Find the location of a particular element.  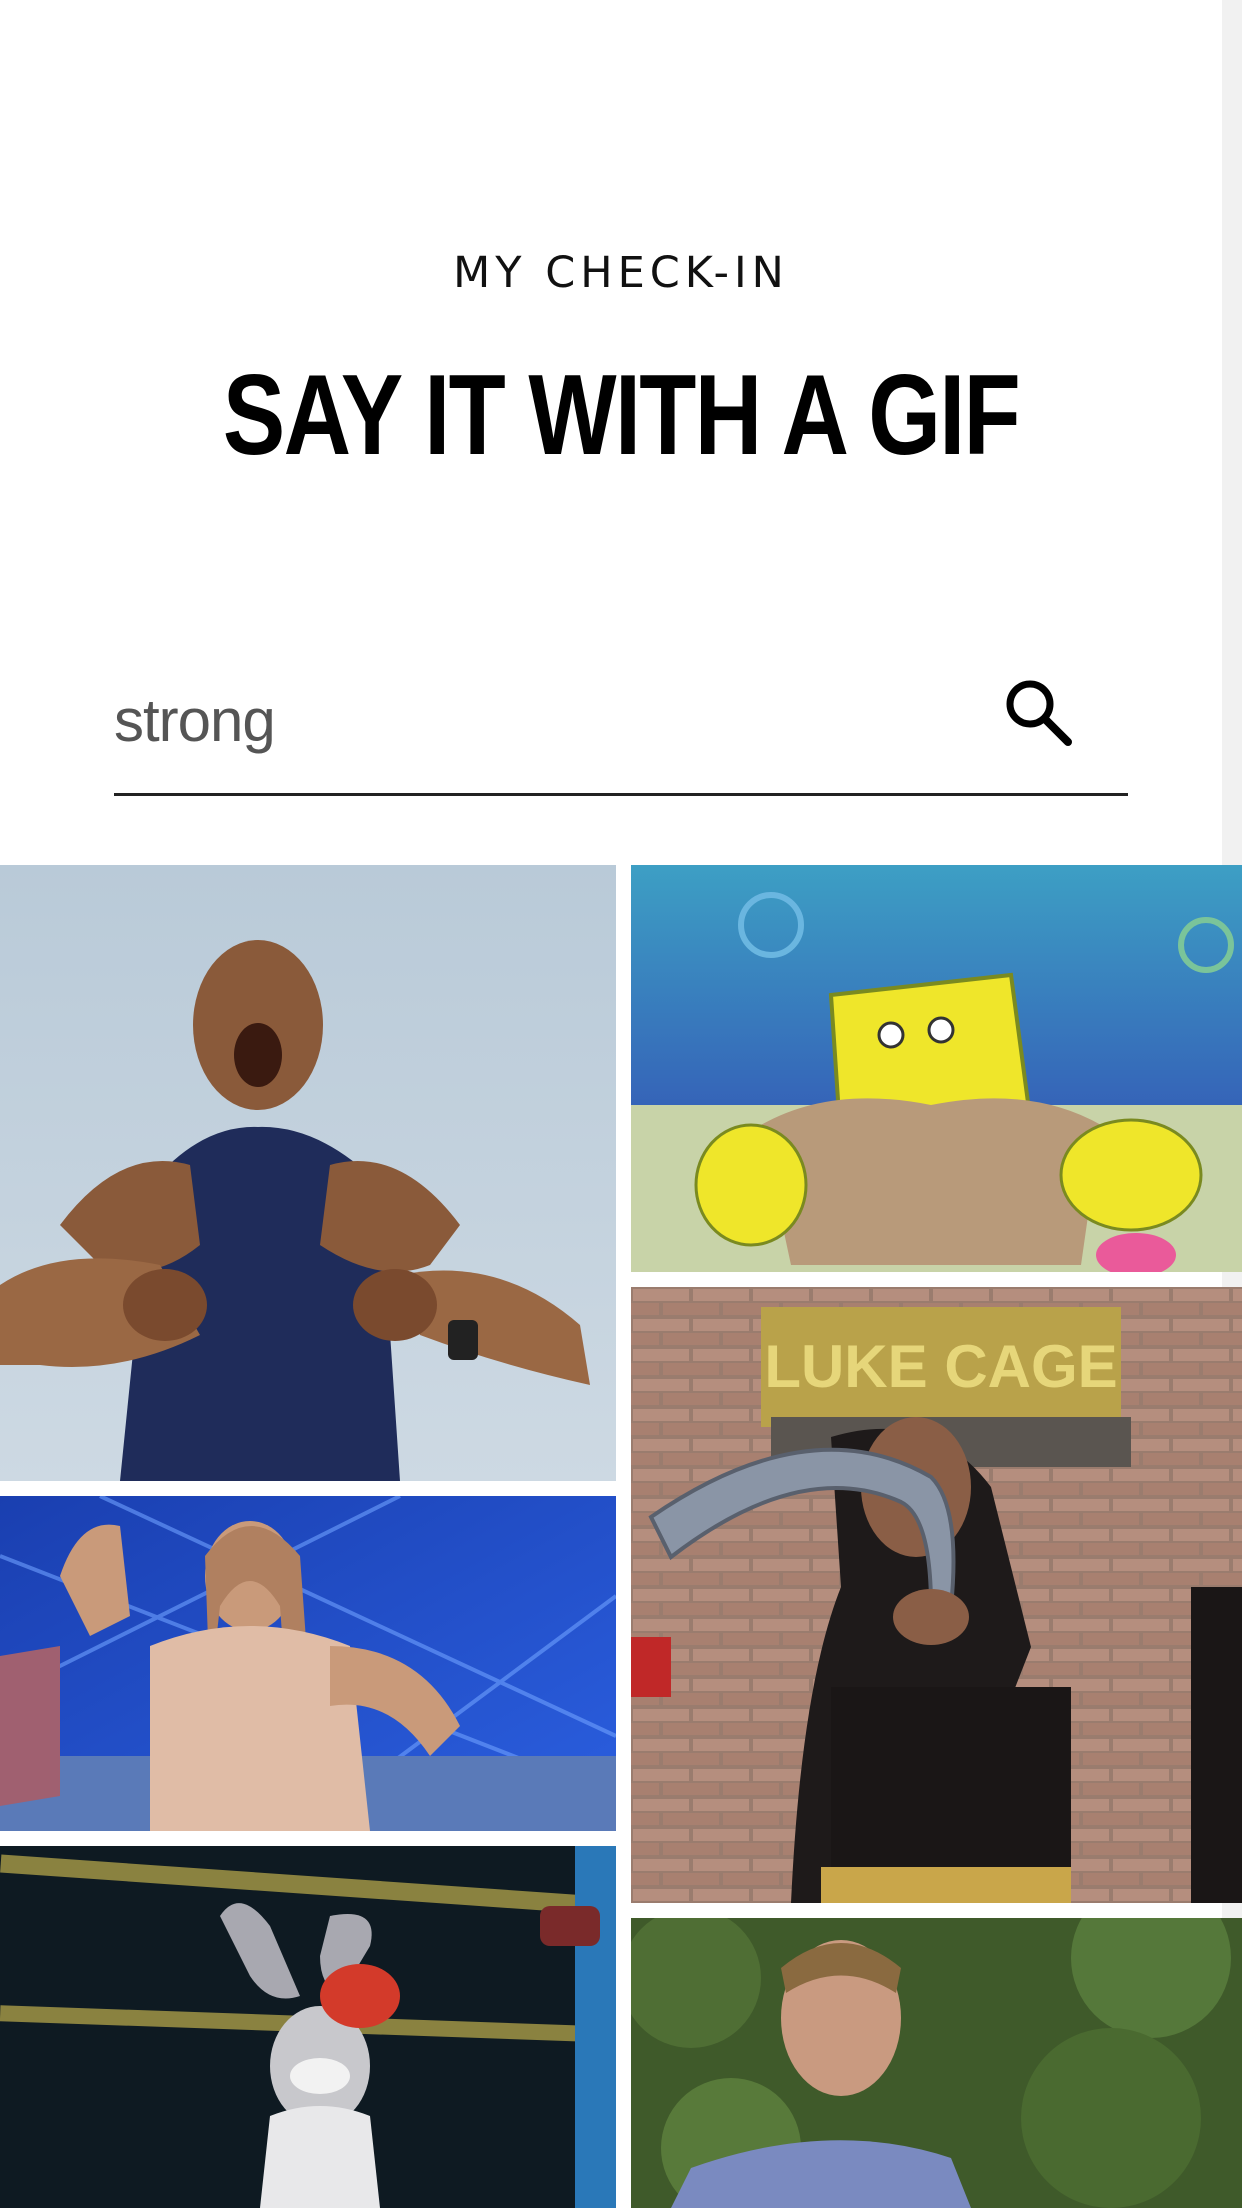

gif-luke-cage-bending-pipe: LUKE CAGE is located at coordinates (936, 1595).